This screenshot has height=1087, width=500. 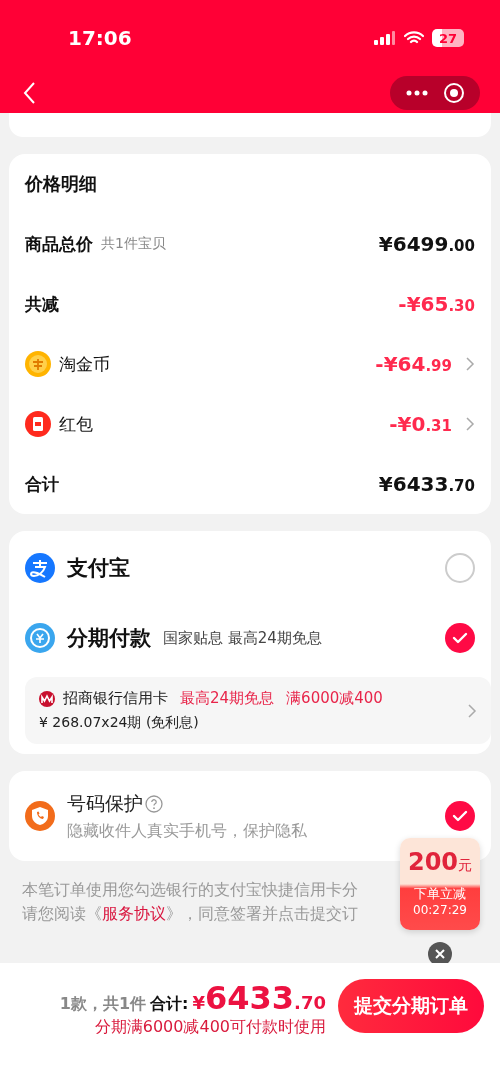 I want to click on coin-icon, so click(x=38, y=364).